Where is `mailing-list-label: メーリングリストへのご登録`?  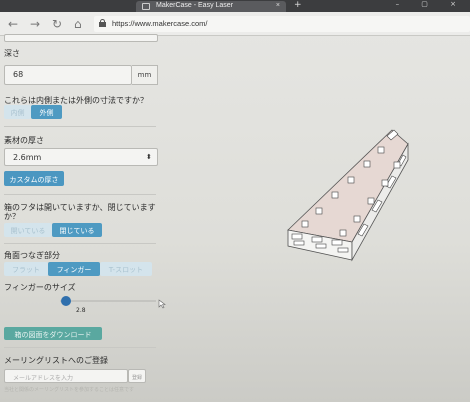
mailing-list-label: メーリングリストへのご登録 is located at coordinates (56, 360).